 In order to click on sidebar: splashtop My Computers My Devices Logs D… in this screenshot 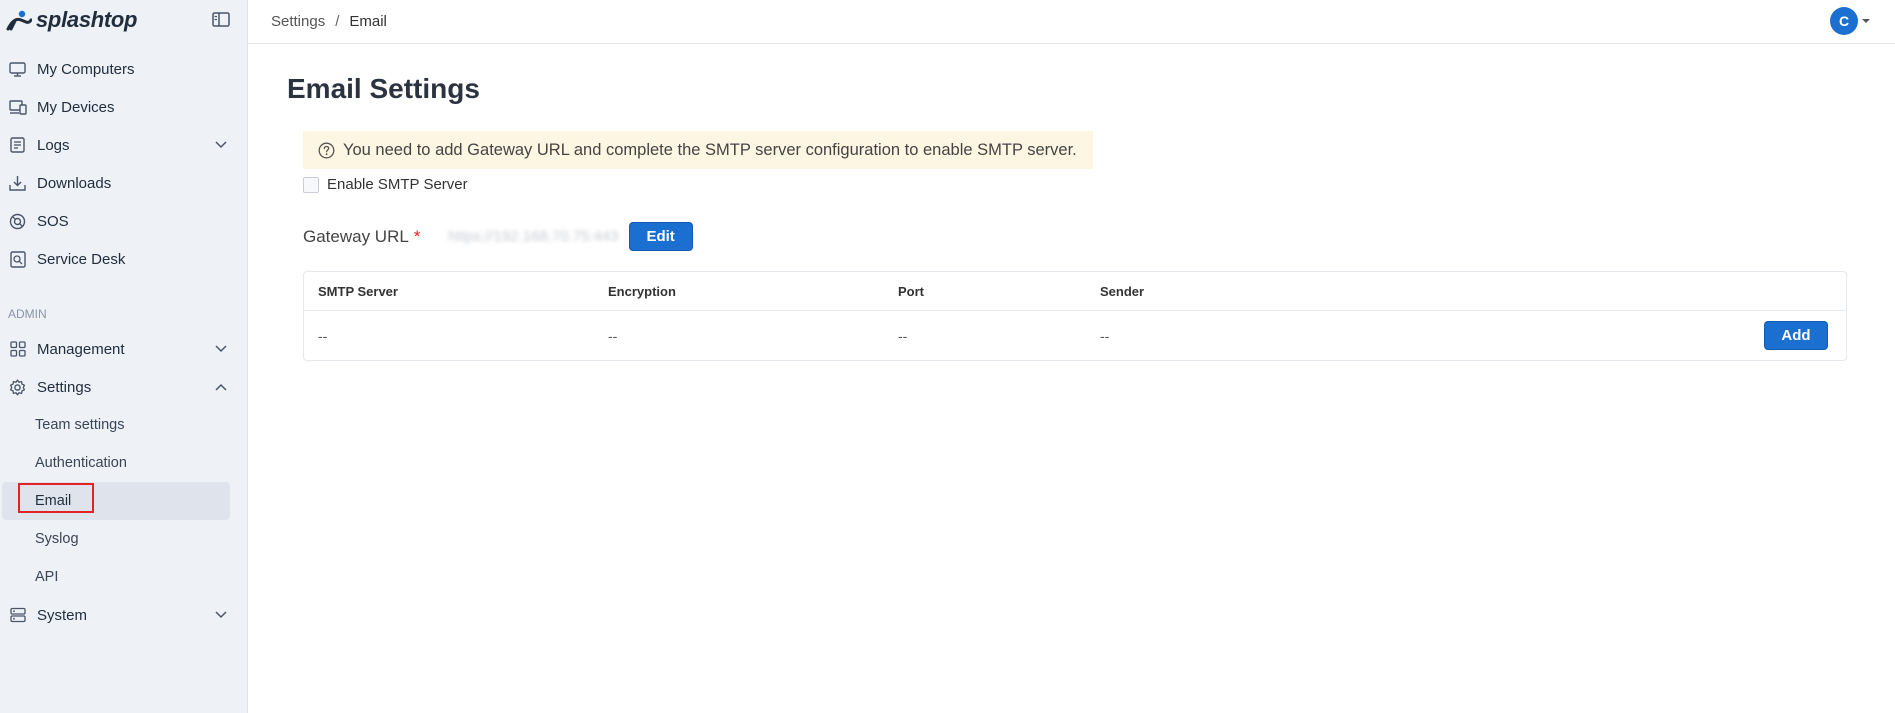, I will do `click(124, 356)`.